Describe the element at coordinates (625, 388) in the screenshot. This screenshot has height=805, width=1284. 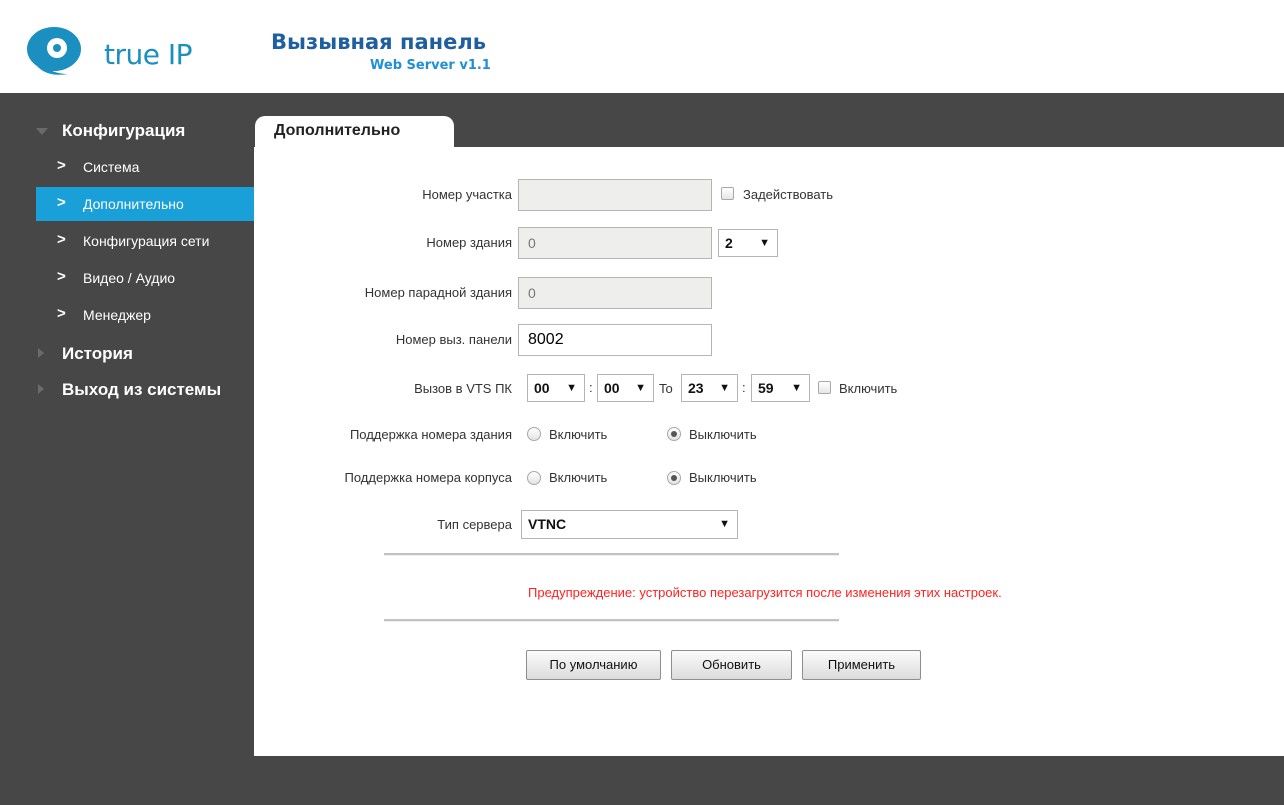
I see `vts-from-minute-select: 00 ▼` at that location.